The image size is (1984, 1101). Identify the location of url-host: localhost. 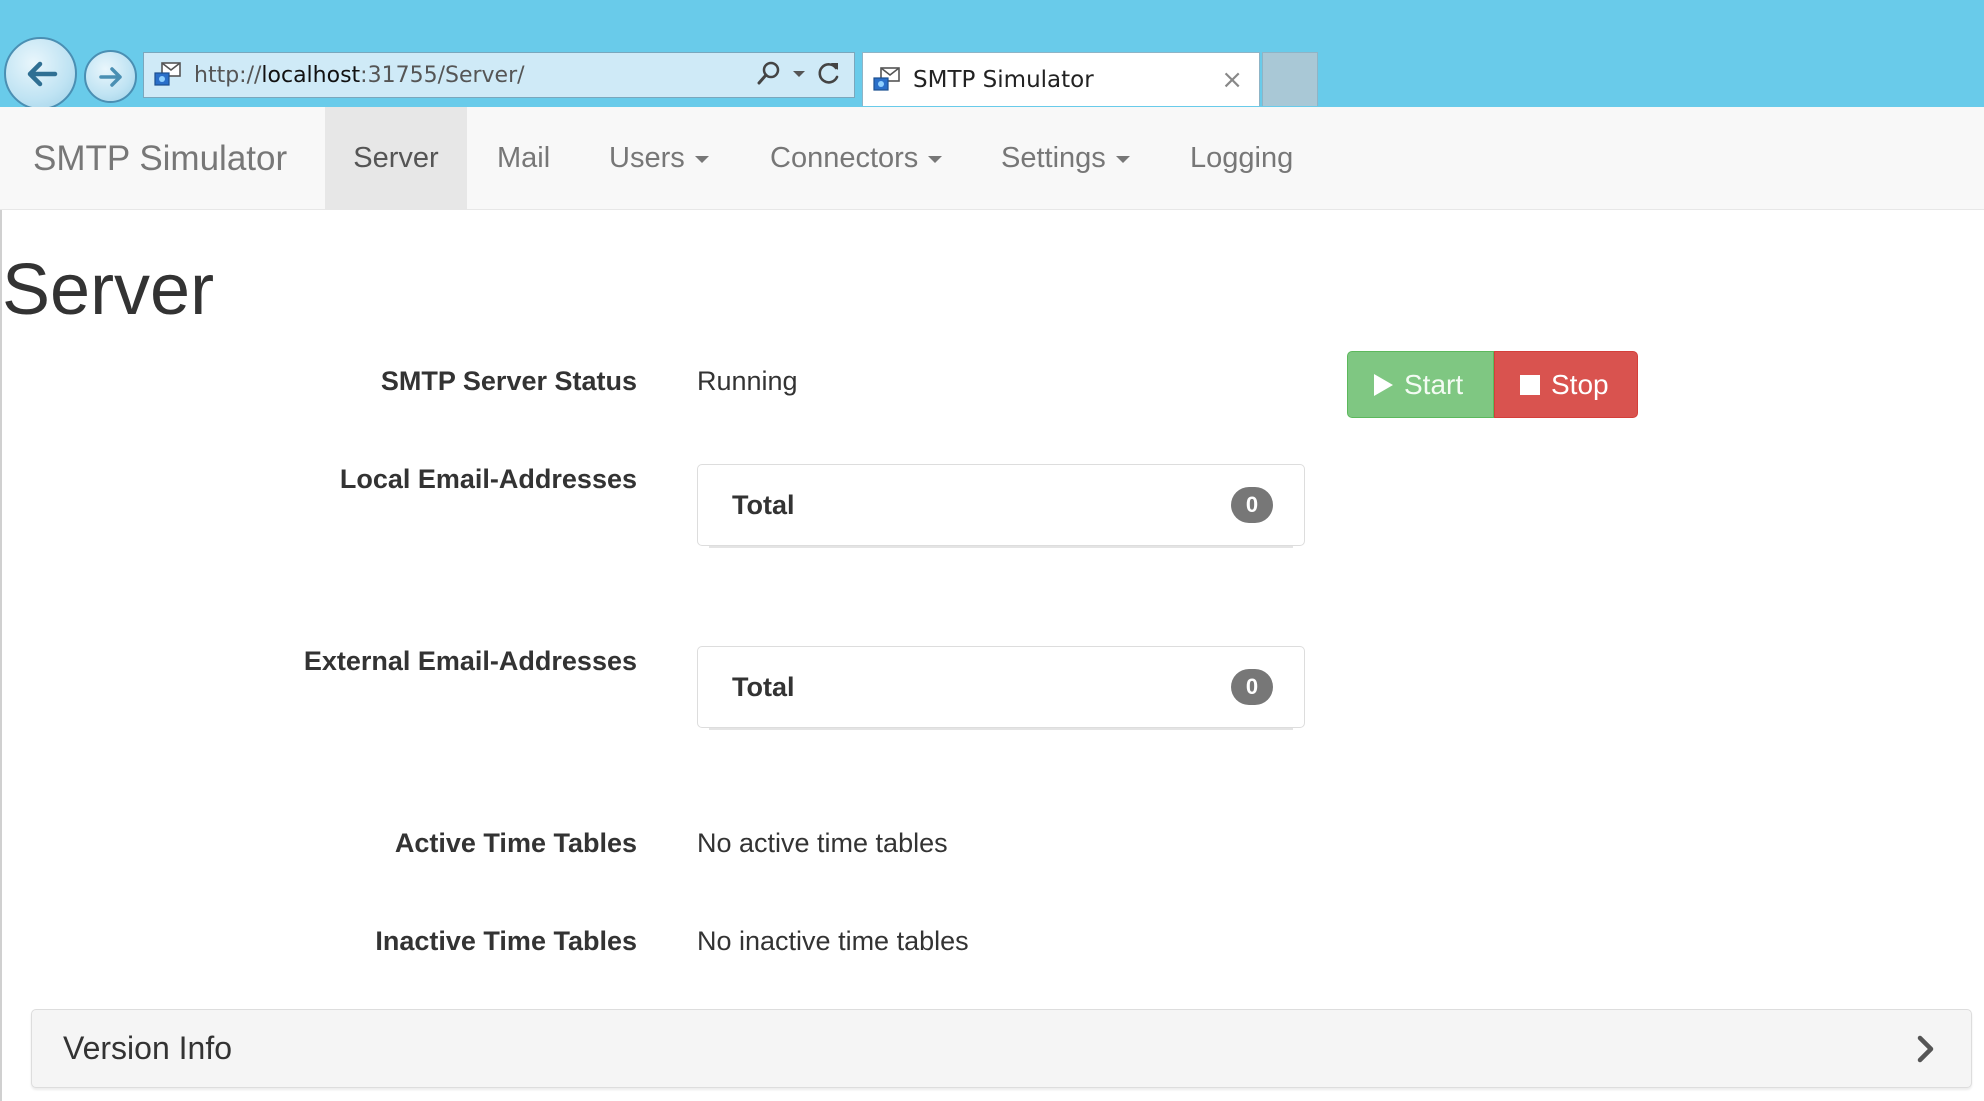
(311, 75).